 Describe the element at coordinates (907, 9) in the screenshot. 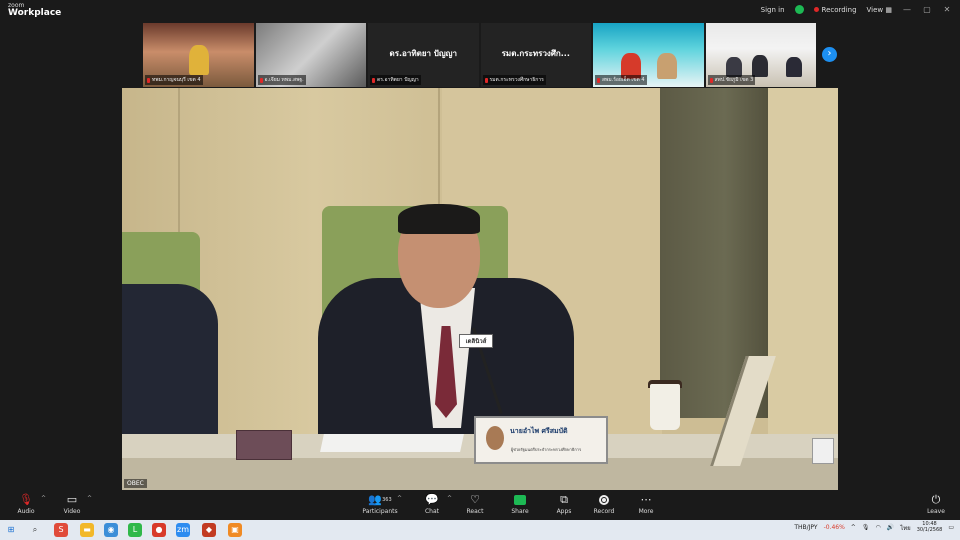

I see `minimize-icon: —` at that location.